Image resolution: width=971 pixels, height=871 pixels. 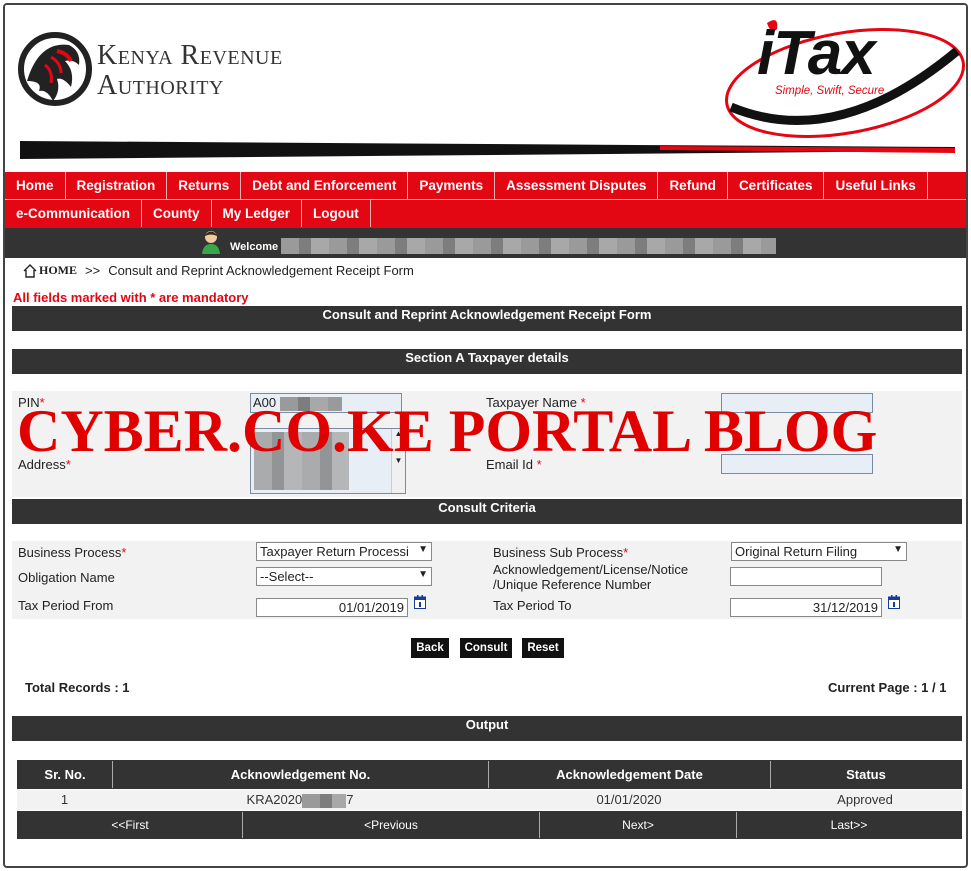 What do you see at coordinates (452, 185) in the screenshot?
I see `nav-item-payments: Payments` at bounding box center [452, 185].